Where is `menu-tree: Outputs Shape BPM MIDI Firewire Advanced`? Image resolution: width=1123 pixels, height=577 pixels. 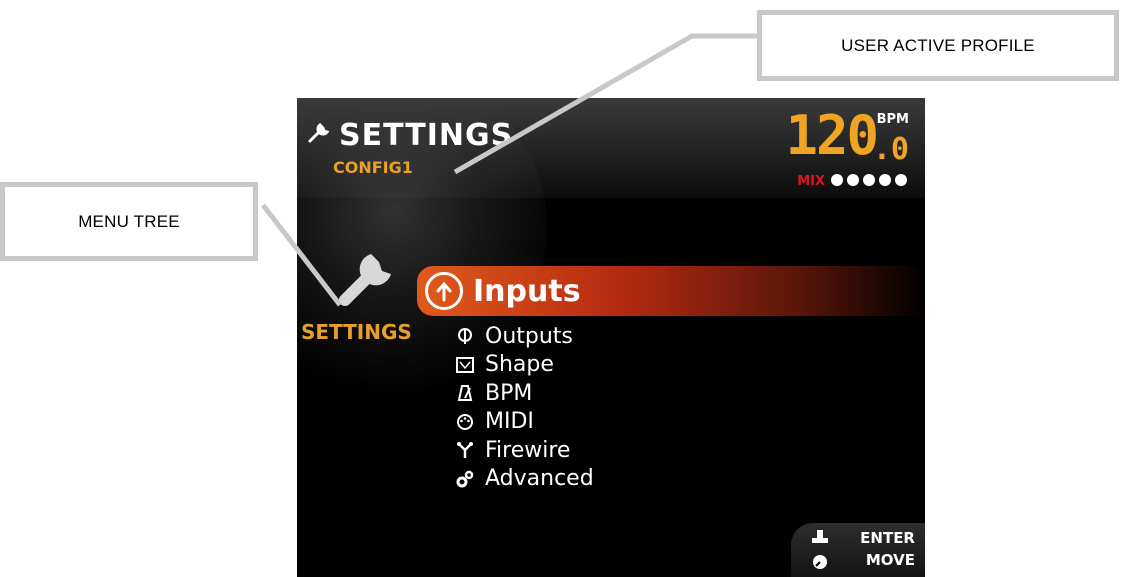
menu-tree: Outputs Shape BPM MIDI Firewire Advanced is located at coordinates (524, 407).